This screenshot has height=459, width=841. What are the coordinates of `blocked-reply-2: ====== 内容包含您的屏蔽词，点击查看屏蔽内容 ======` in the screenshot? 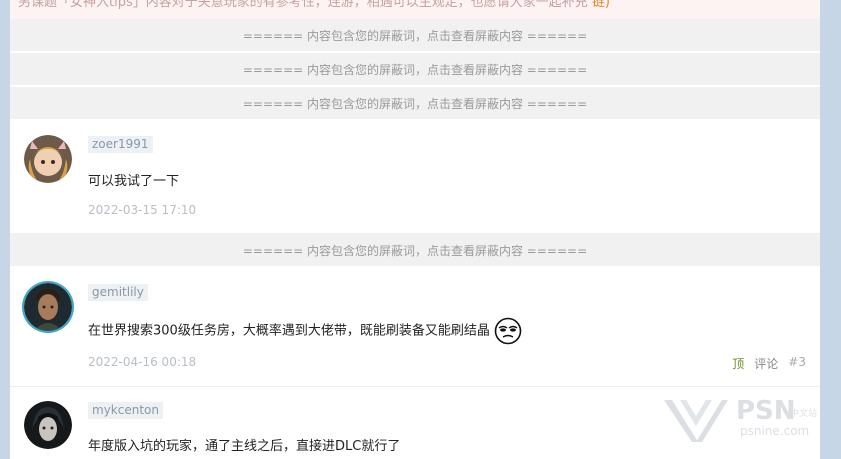 It's located at (415, 69).